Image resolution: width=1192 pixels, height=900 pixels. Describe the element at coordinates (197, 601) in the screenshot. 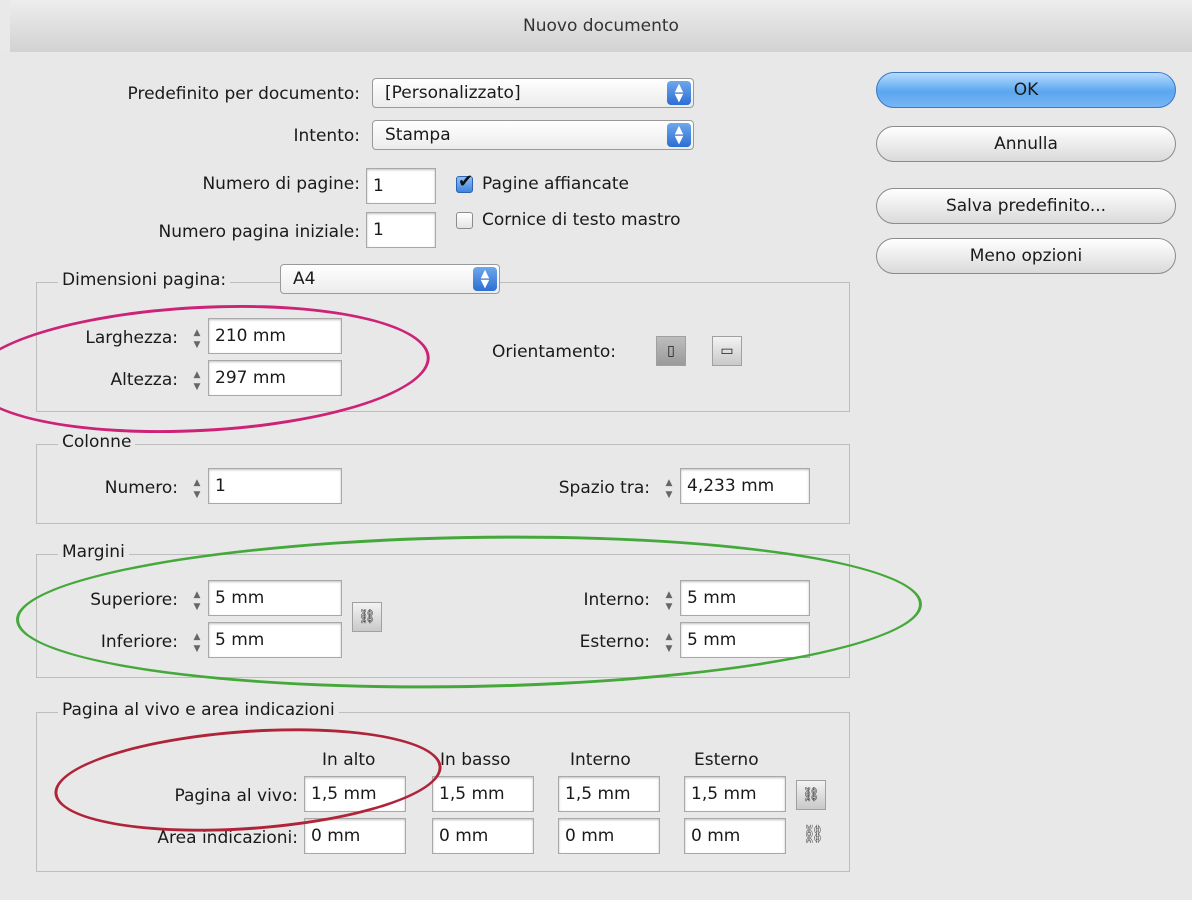

I see `margin-top-stepper-icon: ▲ ▼` at that location.